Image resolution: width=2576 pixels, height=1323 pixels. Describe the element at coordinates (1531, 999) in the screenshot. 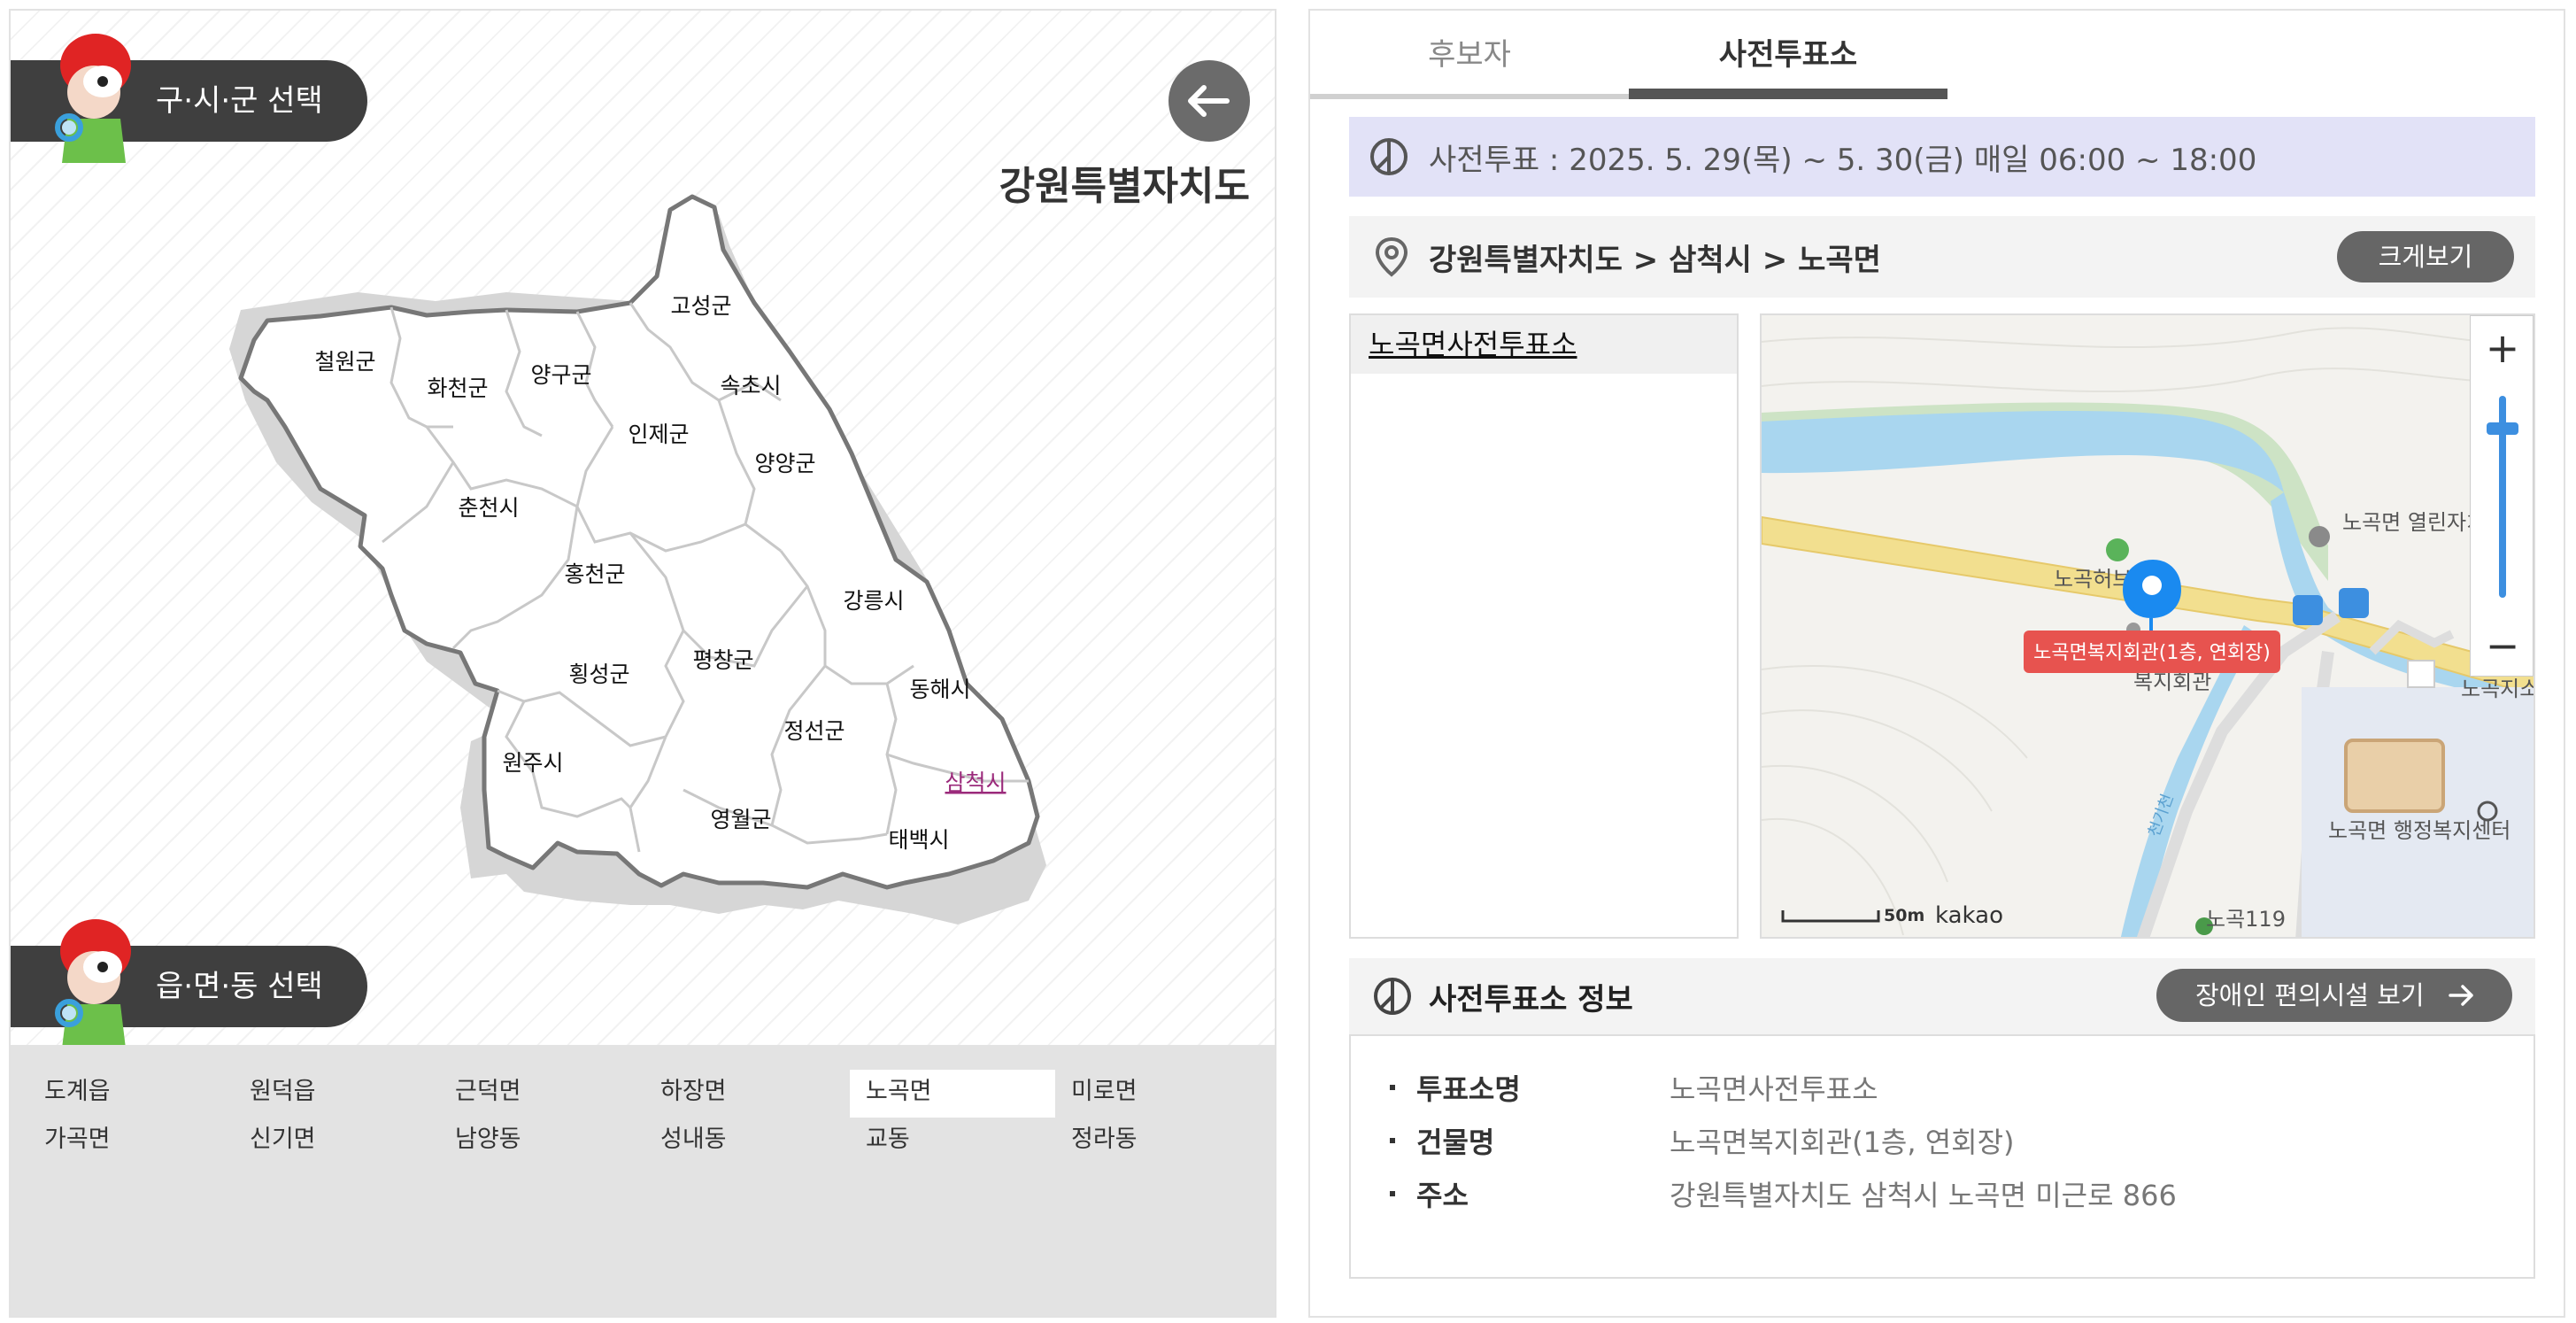

I see `info-title: 사전투표소 정보` at that location.